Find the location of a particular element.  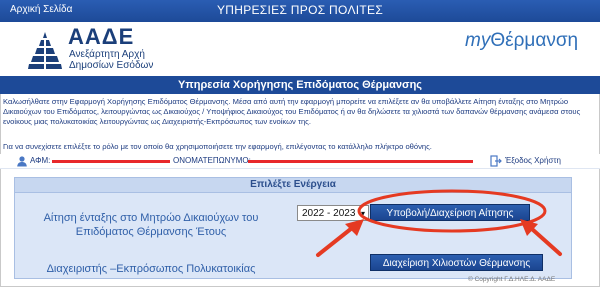

user-icon is located at coordinates (22, 161).